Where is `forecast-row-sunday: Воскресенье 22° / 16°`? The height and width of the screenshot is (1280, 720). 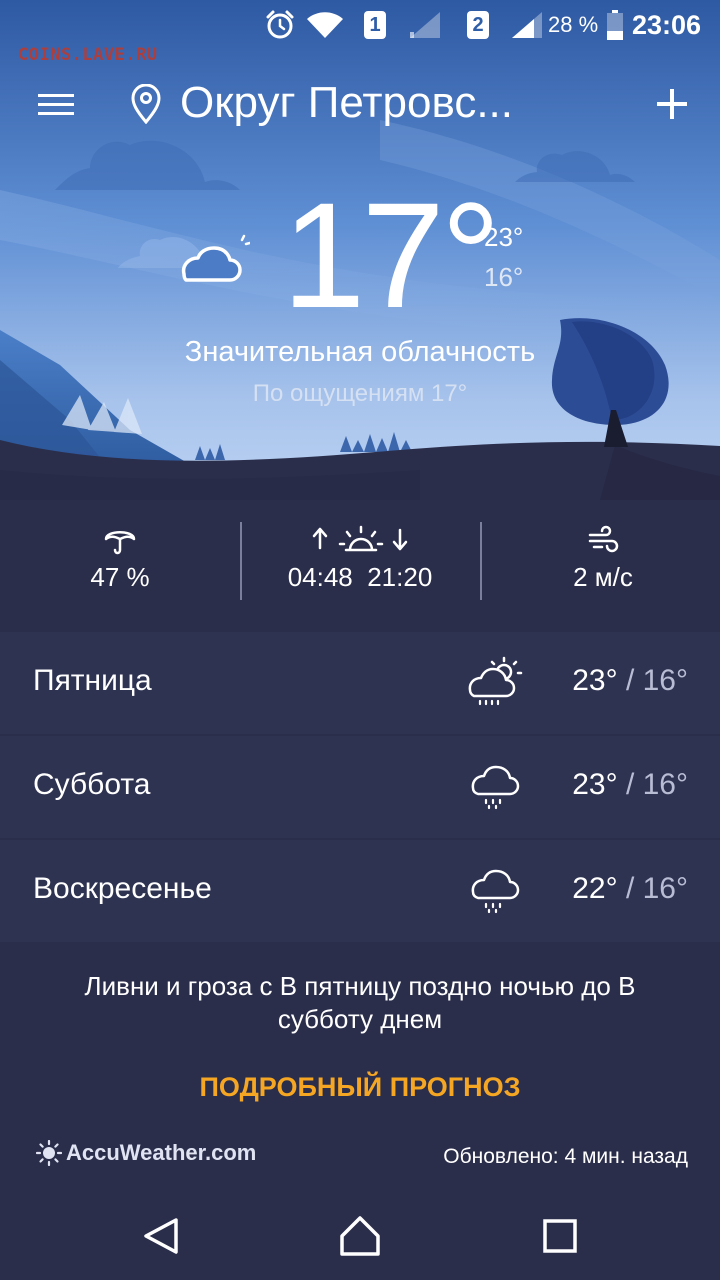 forecast-row-sunday: Воскресенье 22° / 16° is located at coordinates (360, 891).